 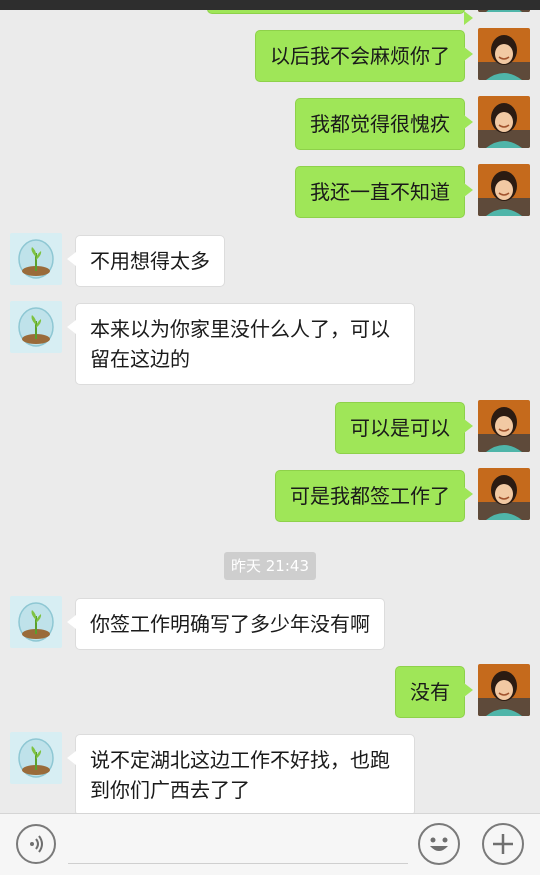 What do you see at coordinates (270, 566) in the screenshot?
I see `timestamp: 昨天 21:43` at bounding box center [270, 566].